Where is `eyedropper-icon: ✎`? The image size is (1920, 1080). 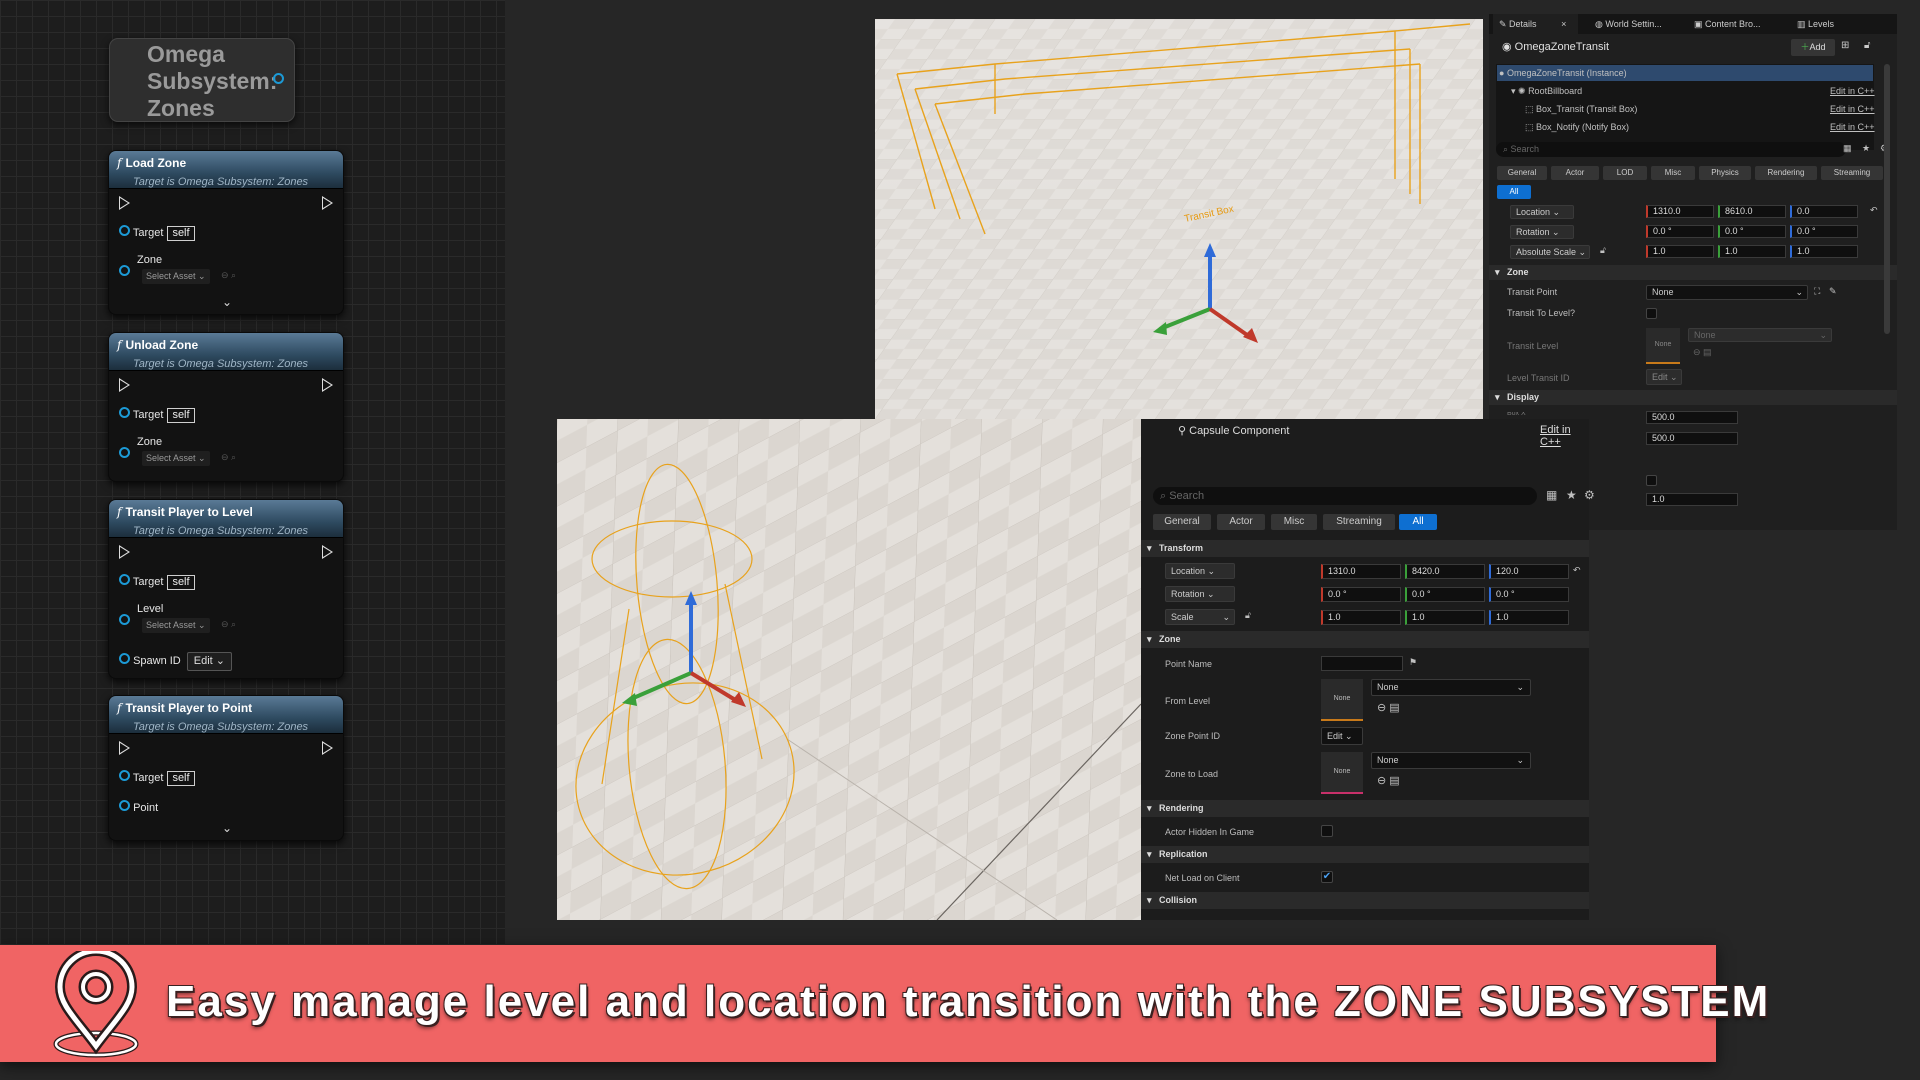 eyedropper-icon: ✎ is located at coordinates (1833, 291).